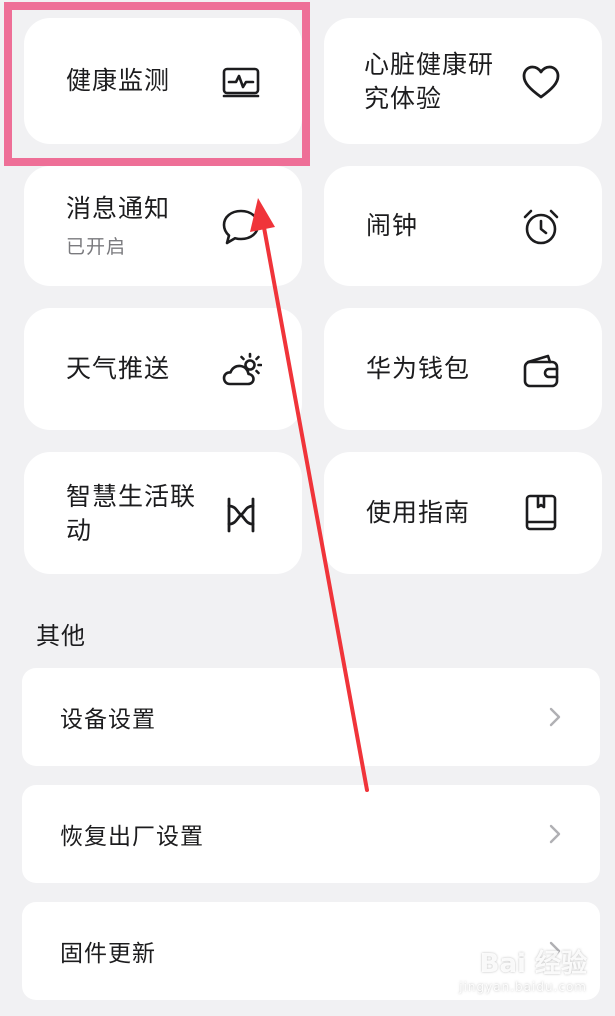 This screenshot has width=615, height=1016. Describe the element at coordinates (163, 226) in the screenshot. I see `tile-message-notifications: 消息通知 已开启` at that location.